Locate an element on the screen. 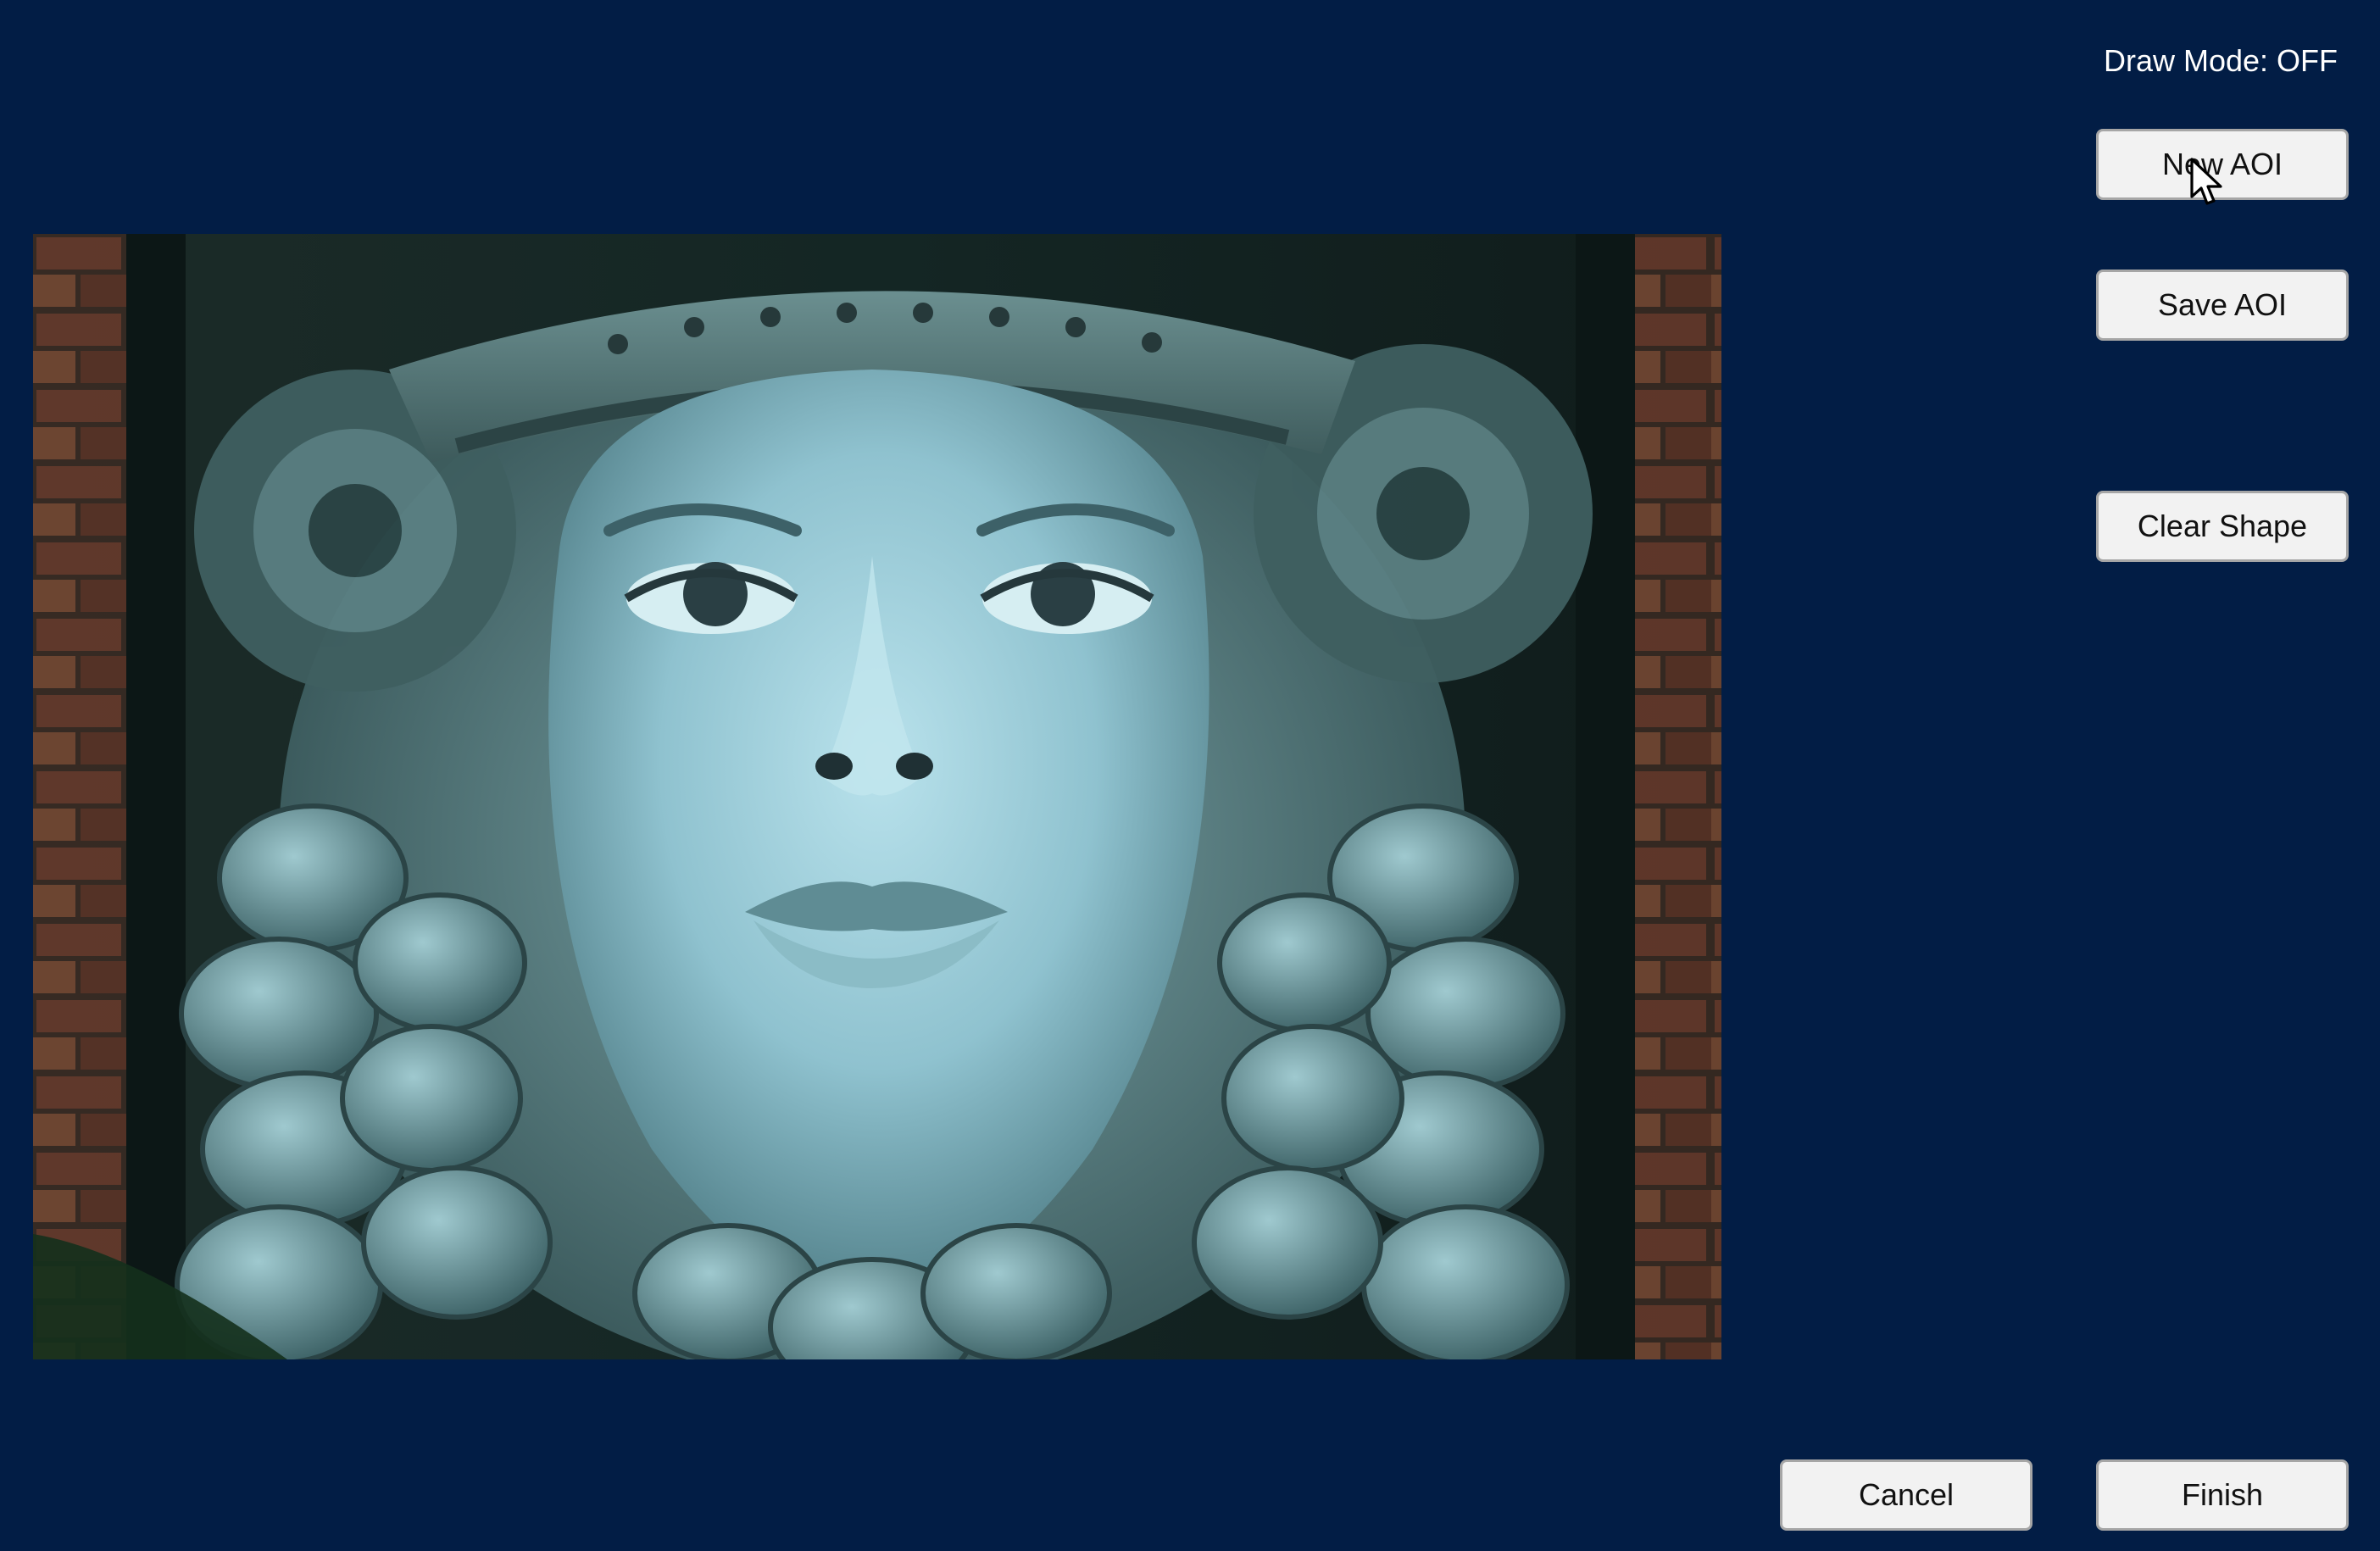 The image size is (2380, 1551). new-aoi-button: New AOI is located at coordinates (2222, 164).